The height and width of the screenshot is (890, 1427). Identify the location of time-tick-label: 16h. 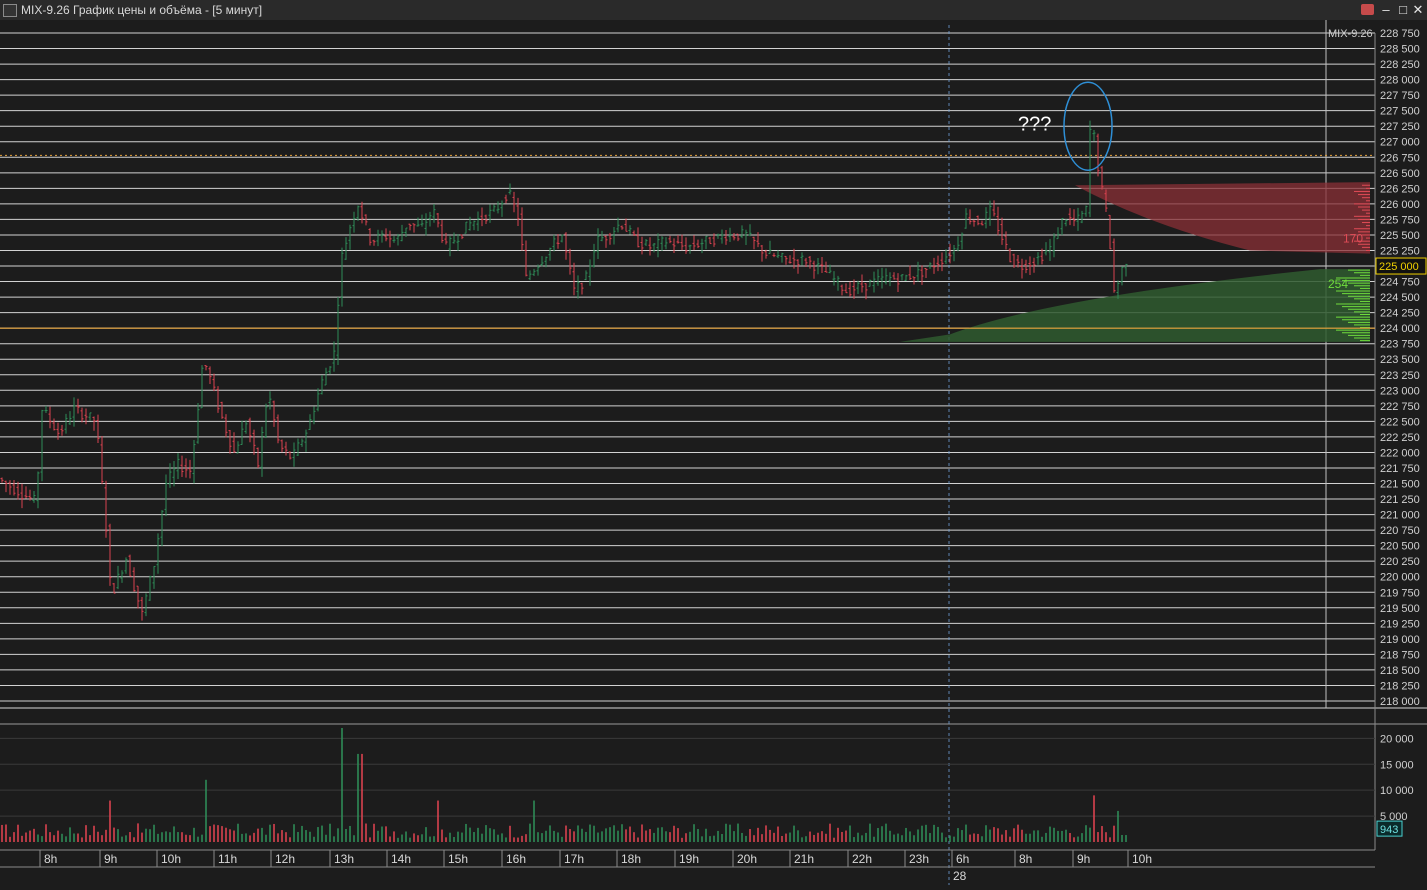
(516, 859).